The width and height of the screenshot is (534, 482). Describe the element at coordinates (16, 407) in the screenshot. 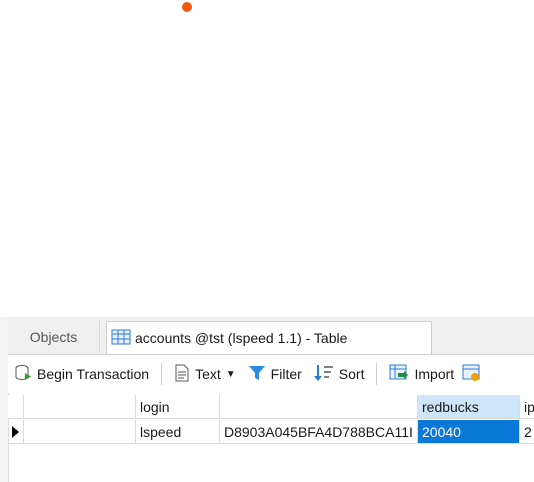

I see `row-indicator-header` at that location.